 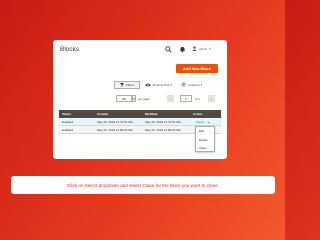 I want to click on bell-icon, so click(x=182, y=49).